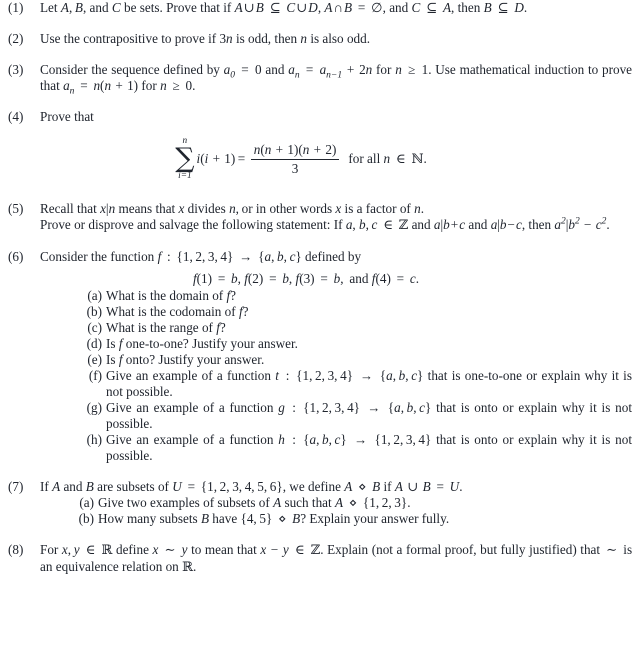  Describe the element at coordinates (16, 69) in the screenshot. I see `problem-3-number: (3)` at that location.